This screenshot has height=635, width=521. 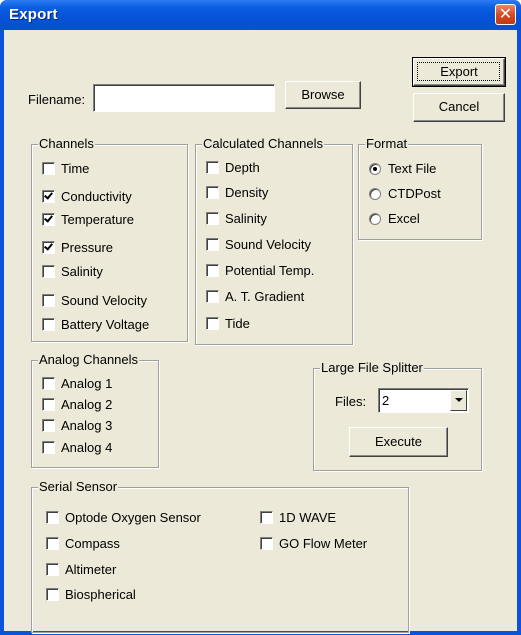 I want to click on calculated-channels-group-title: Calculated Channels, so click(x=263, y=143).